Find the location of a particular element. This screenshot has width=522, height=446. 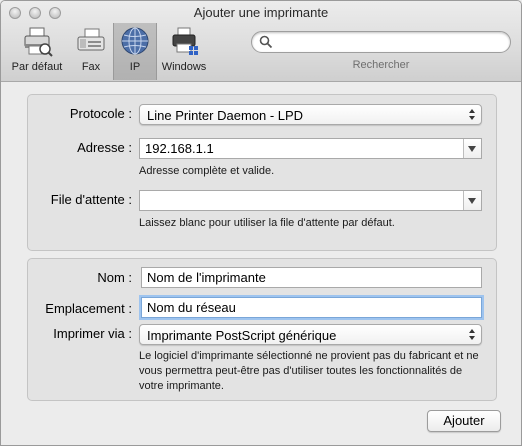

queue-dropdown-button is located at coordinates (472, 200).